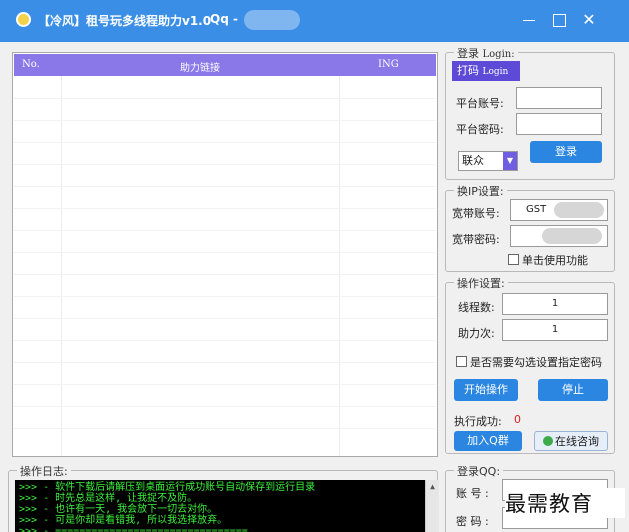  Describe the element at coordinates (488, 441) in the screenshot. I see `join-qq-group-button: 加入Q群` at that location.